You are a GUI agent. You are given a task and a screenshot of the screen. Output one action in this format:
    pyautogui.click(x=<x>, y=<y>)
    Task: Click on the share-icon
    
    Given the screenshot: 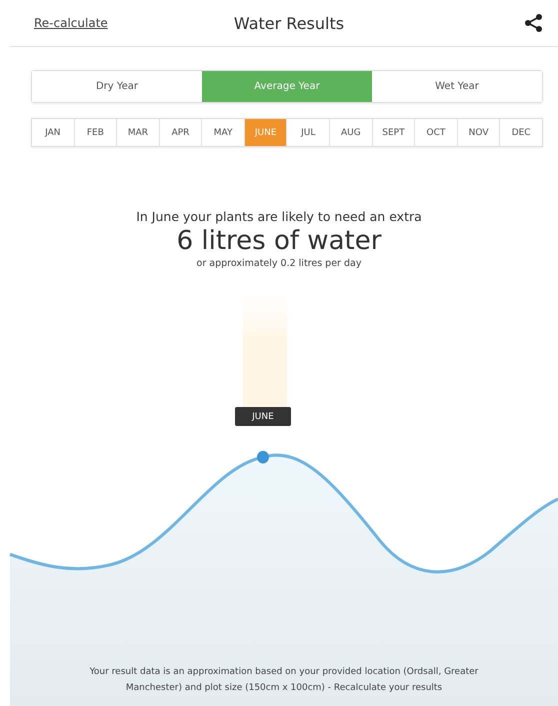 What is the action you would take?
    pyautogui.click(x=534, y=23)
    